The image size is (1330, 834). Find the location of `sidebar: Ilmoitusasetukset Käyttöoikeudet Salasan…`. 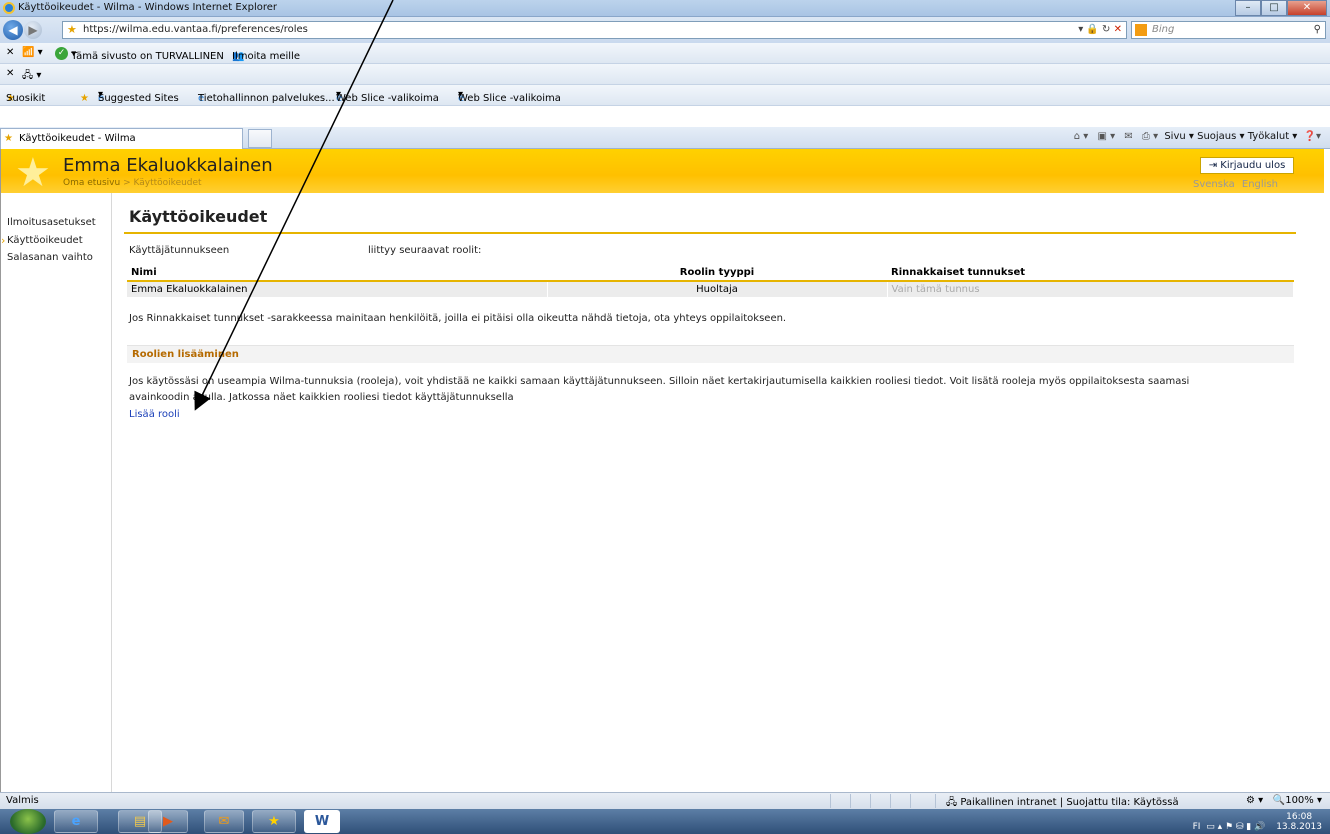

sidebar: Ilmoitusasetukset Käyttöoikeudet Salasan… is located at coordinates (56, 492).